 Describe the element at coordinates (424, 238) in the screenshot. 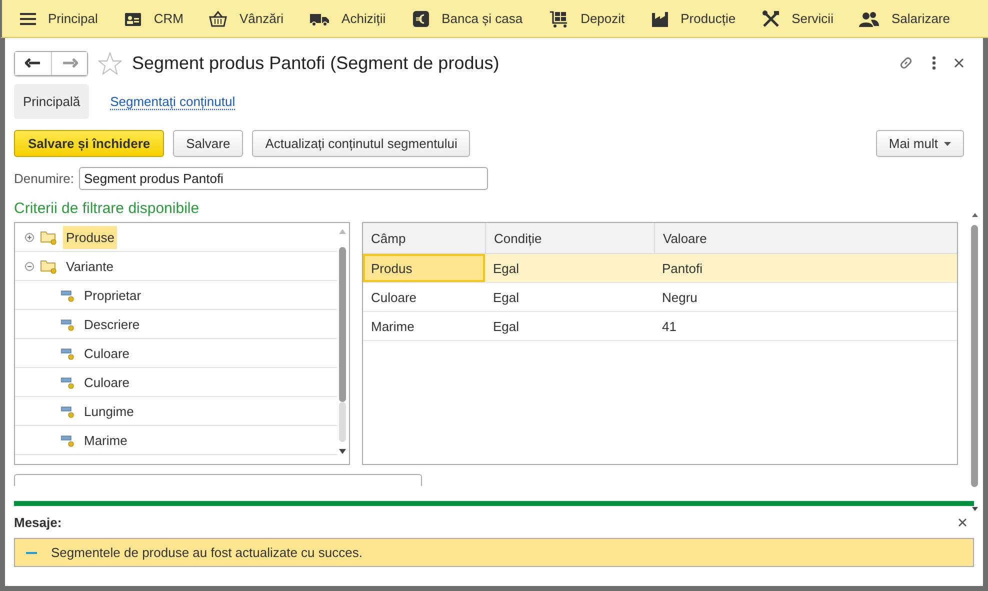

I see `column-header: Câmp` at that location.